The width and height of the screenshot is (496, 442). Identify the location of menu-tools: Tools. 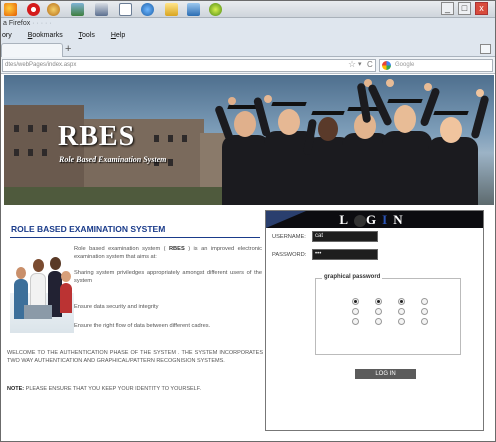
(90, 35).